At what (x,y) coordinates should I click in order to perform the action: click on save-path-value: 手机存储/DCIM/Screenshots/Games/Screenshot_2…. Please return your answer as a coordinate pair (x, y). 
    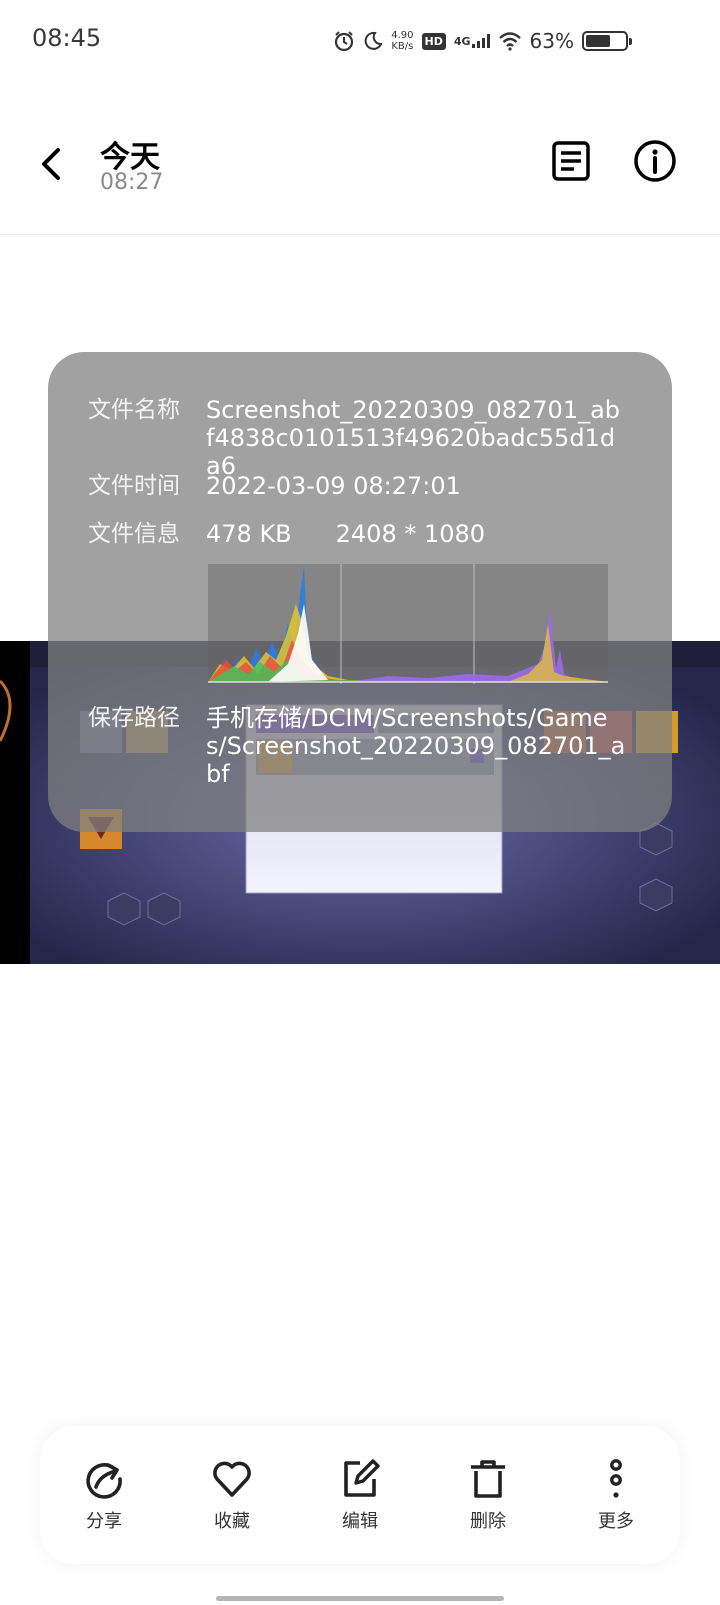
    Looking at the image, I should click on (416, 746).